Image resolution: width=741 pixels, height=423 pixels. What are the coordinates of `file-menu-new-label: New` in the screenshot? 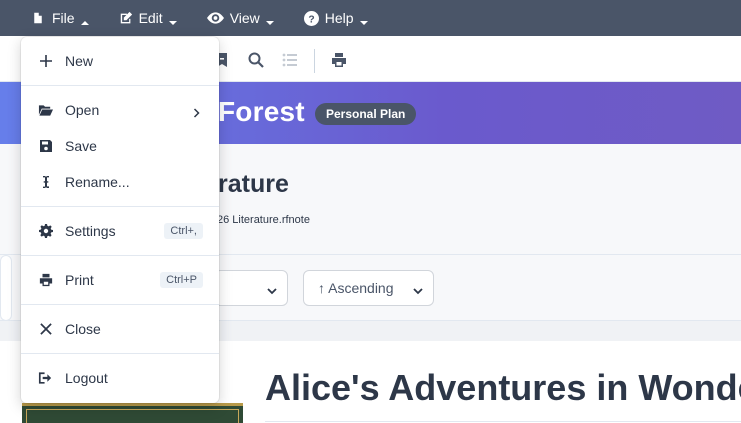 It's located at (79, 61).